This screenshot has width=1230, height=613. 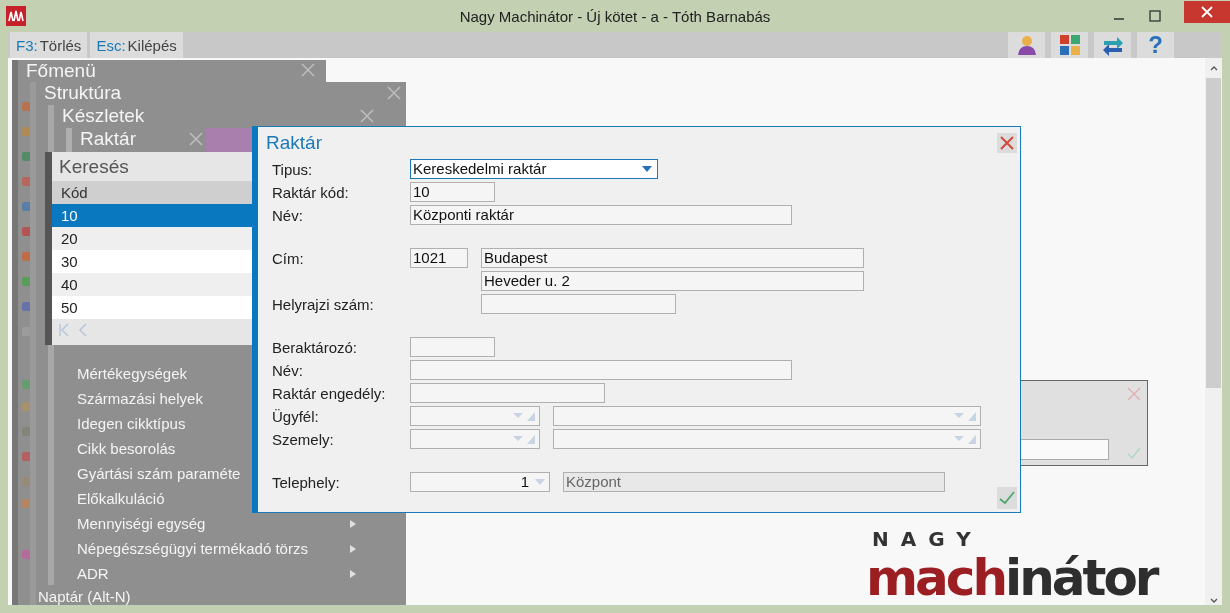 I want to click on confirm-button, so click(x=1007, y=498).